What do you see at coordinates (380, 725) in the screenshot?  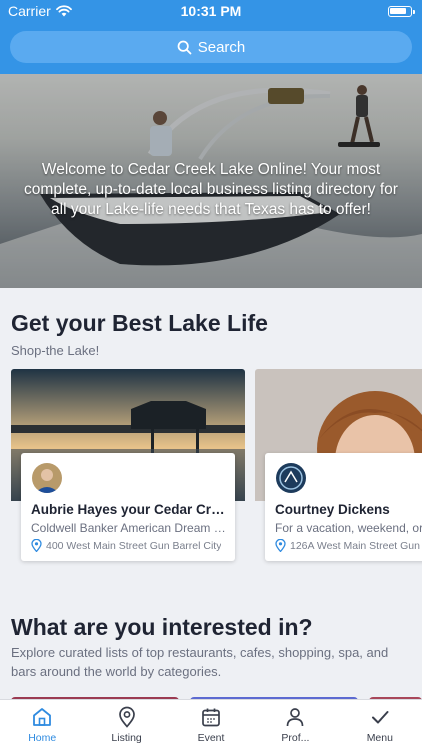 I see `tab-menu: Menu` at bounding box center [380, 725].